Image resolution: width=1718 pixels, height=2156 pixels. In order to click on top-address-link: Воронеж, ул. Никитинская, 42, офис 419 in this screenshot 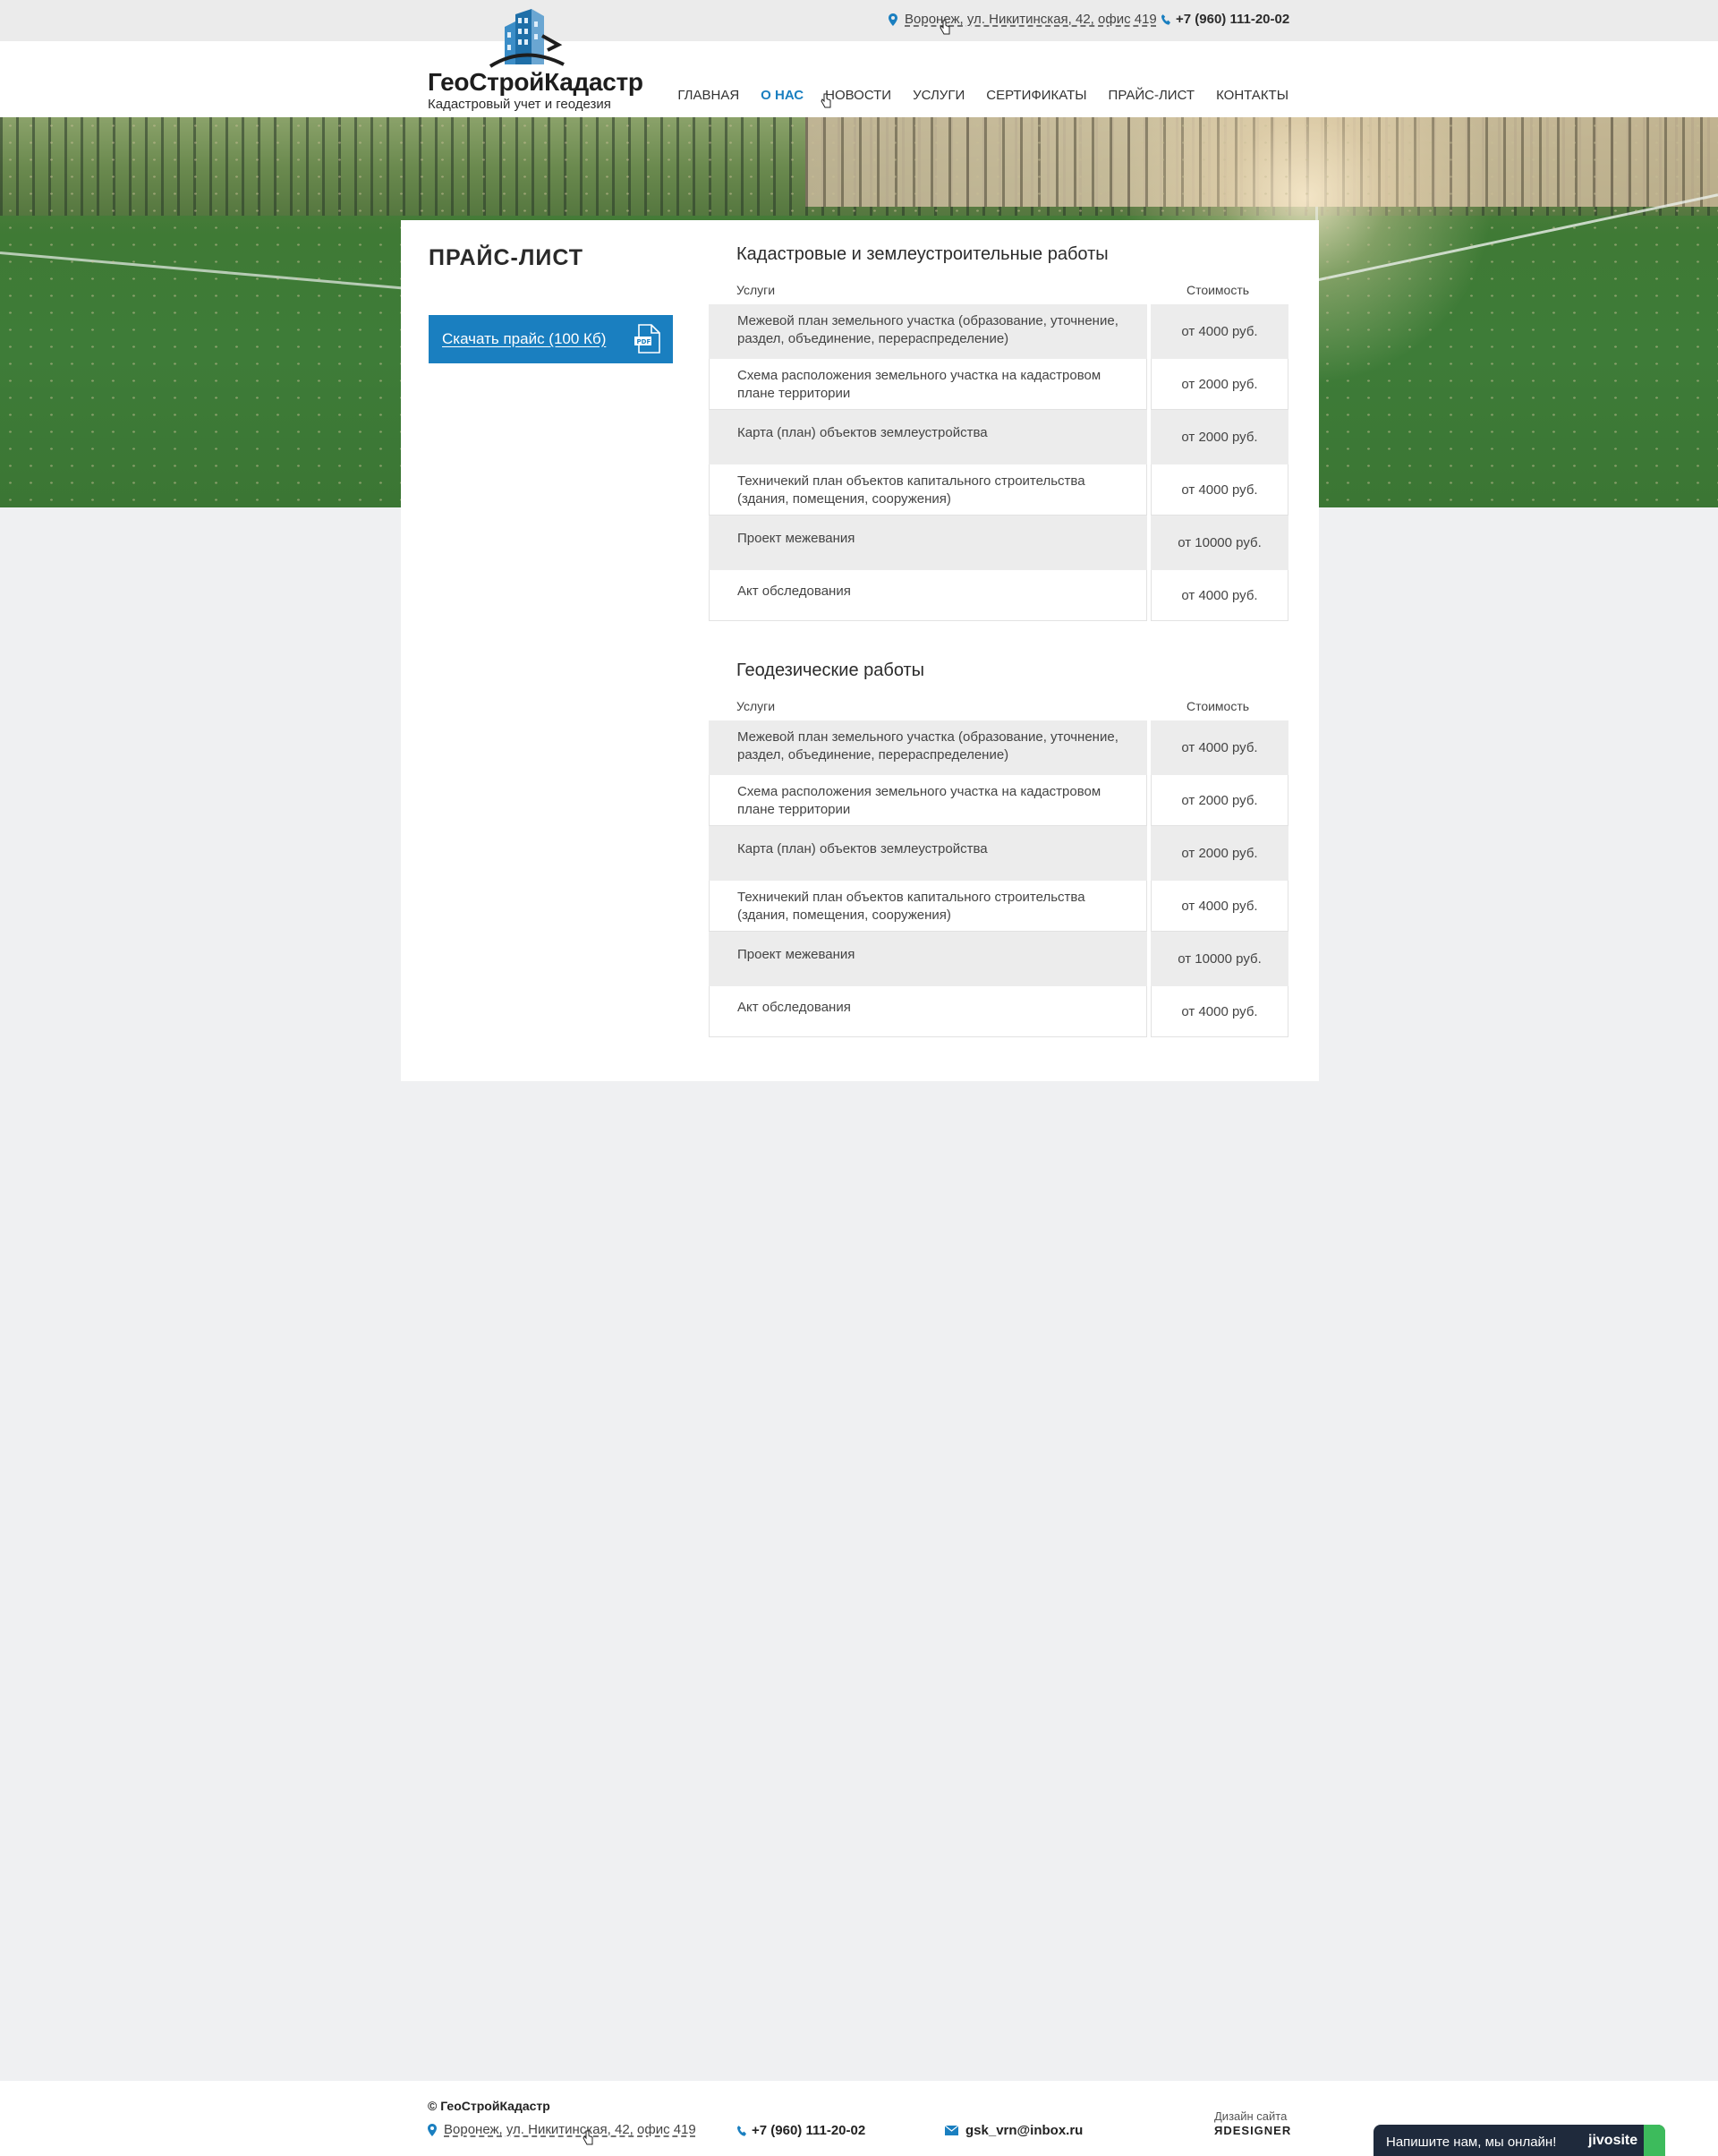, I will do `click(1023, 19)`.